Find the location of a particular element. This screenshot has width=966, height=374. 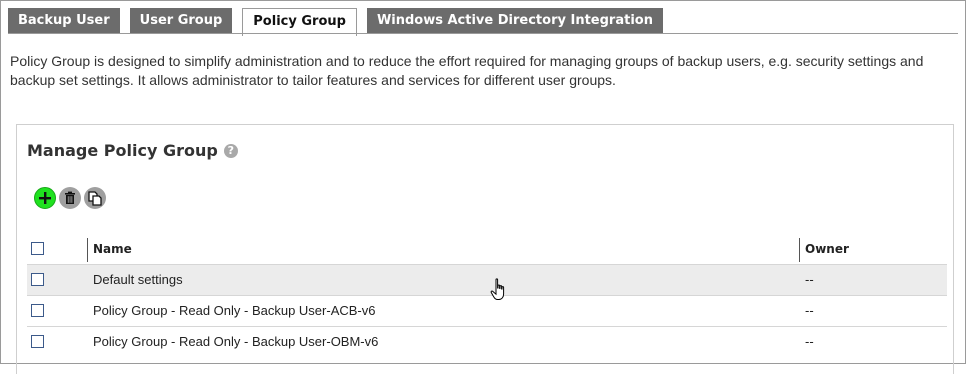

help-icon: ? is located at coordinates (230, 150).